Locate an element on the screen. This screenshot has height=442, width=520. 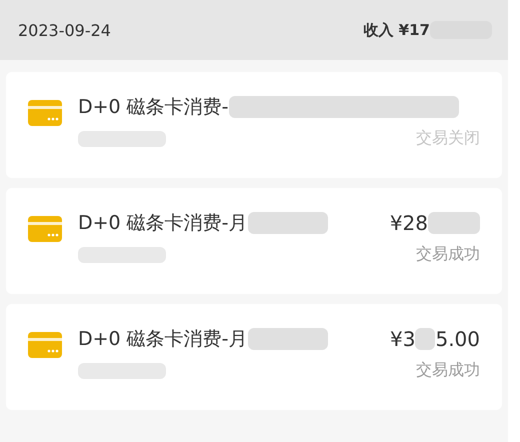
amount-text: 5.00 is located at coordinates (457, 339).